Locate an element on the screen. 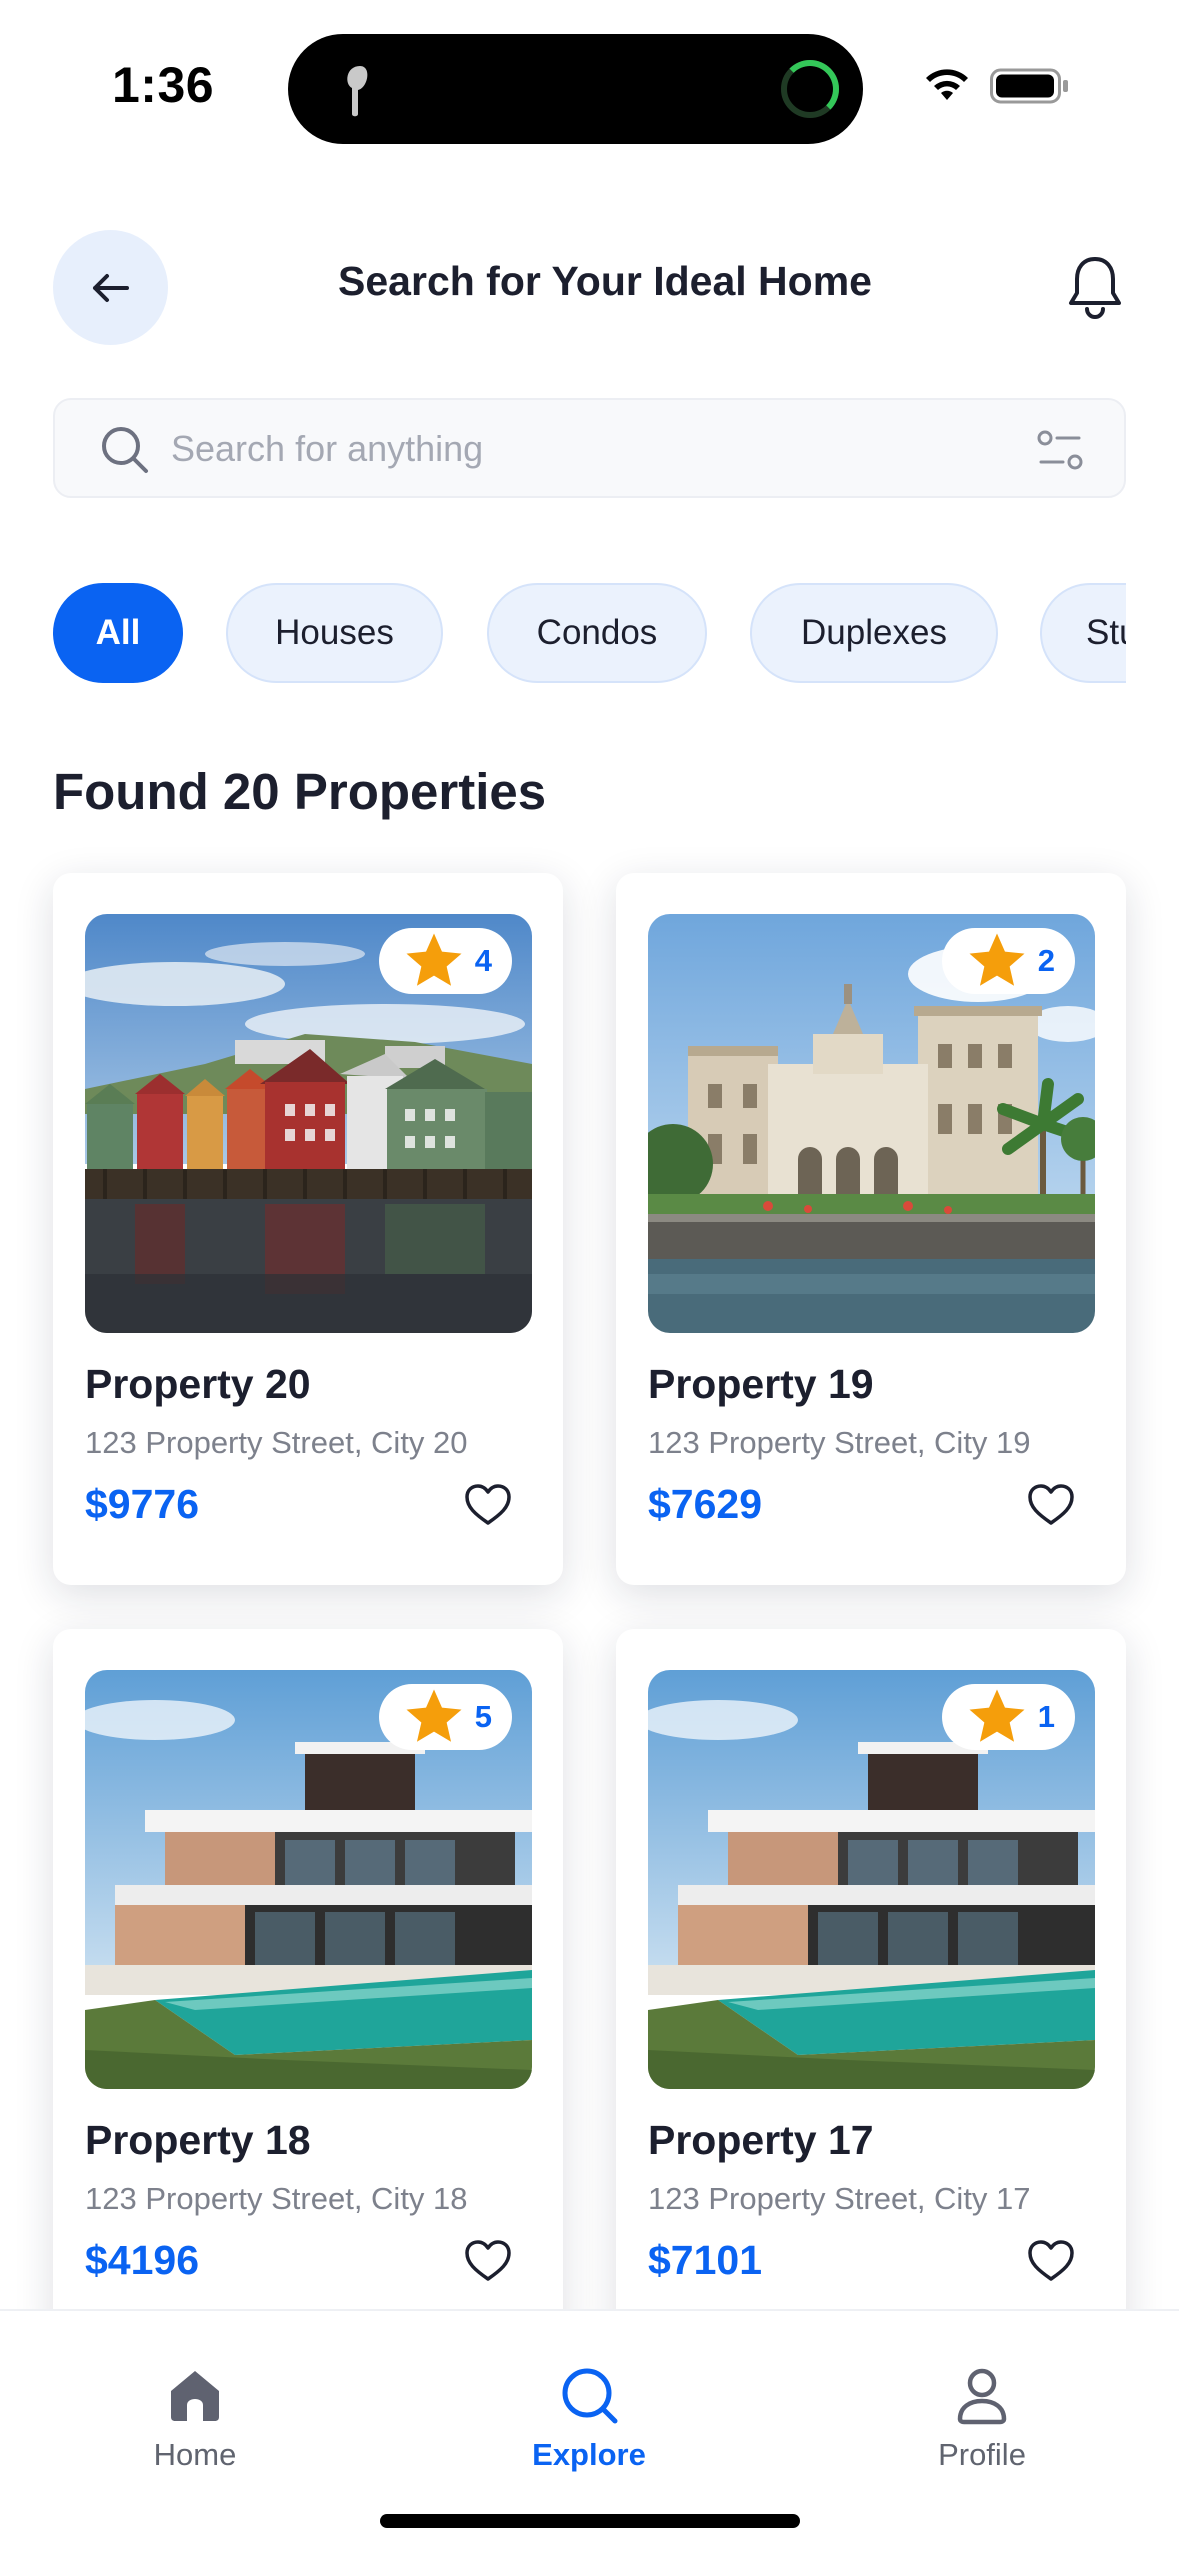 Image resolution: width=1179 pixels, height=2556 pixels. property-photo-modern-villa-pool: 1 is located at coordinates (871, 1879).